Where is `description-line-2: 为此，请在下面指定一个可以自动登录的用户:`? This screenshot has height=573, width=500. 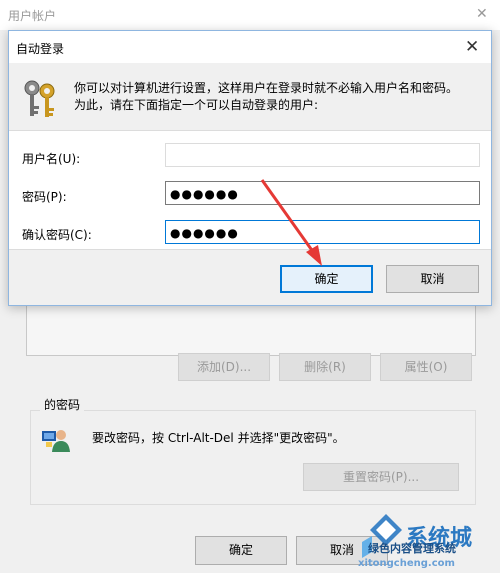 description-line-2: 为此，请在下面指定一个可以自动登录的用户: is located at coordinates (196, 105).